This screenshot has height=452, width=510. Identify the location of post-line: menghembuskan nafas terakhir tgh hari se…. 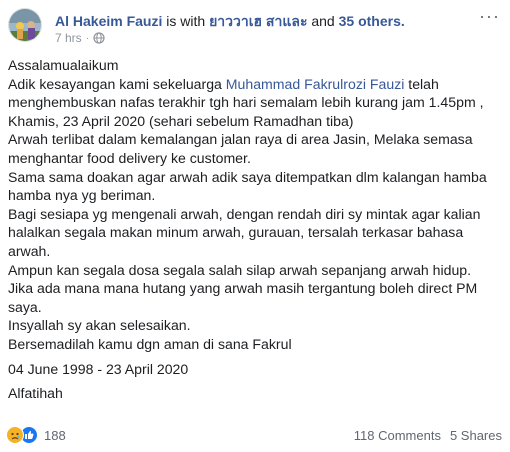
(246, 102).